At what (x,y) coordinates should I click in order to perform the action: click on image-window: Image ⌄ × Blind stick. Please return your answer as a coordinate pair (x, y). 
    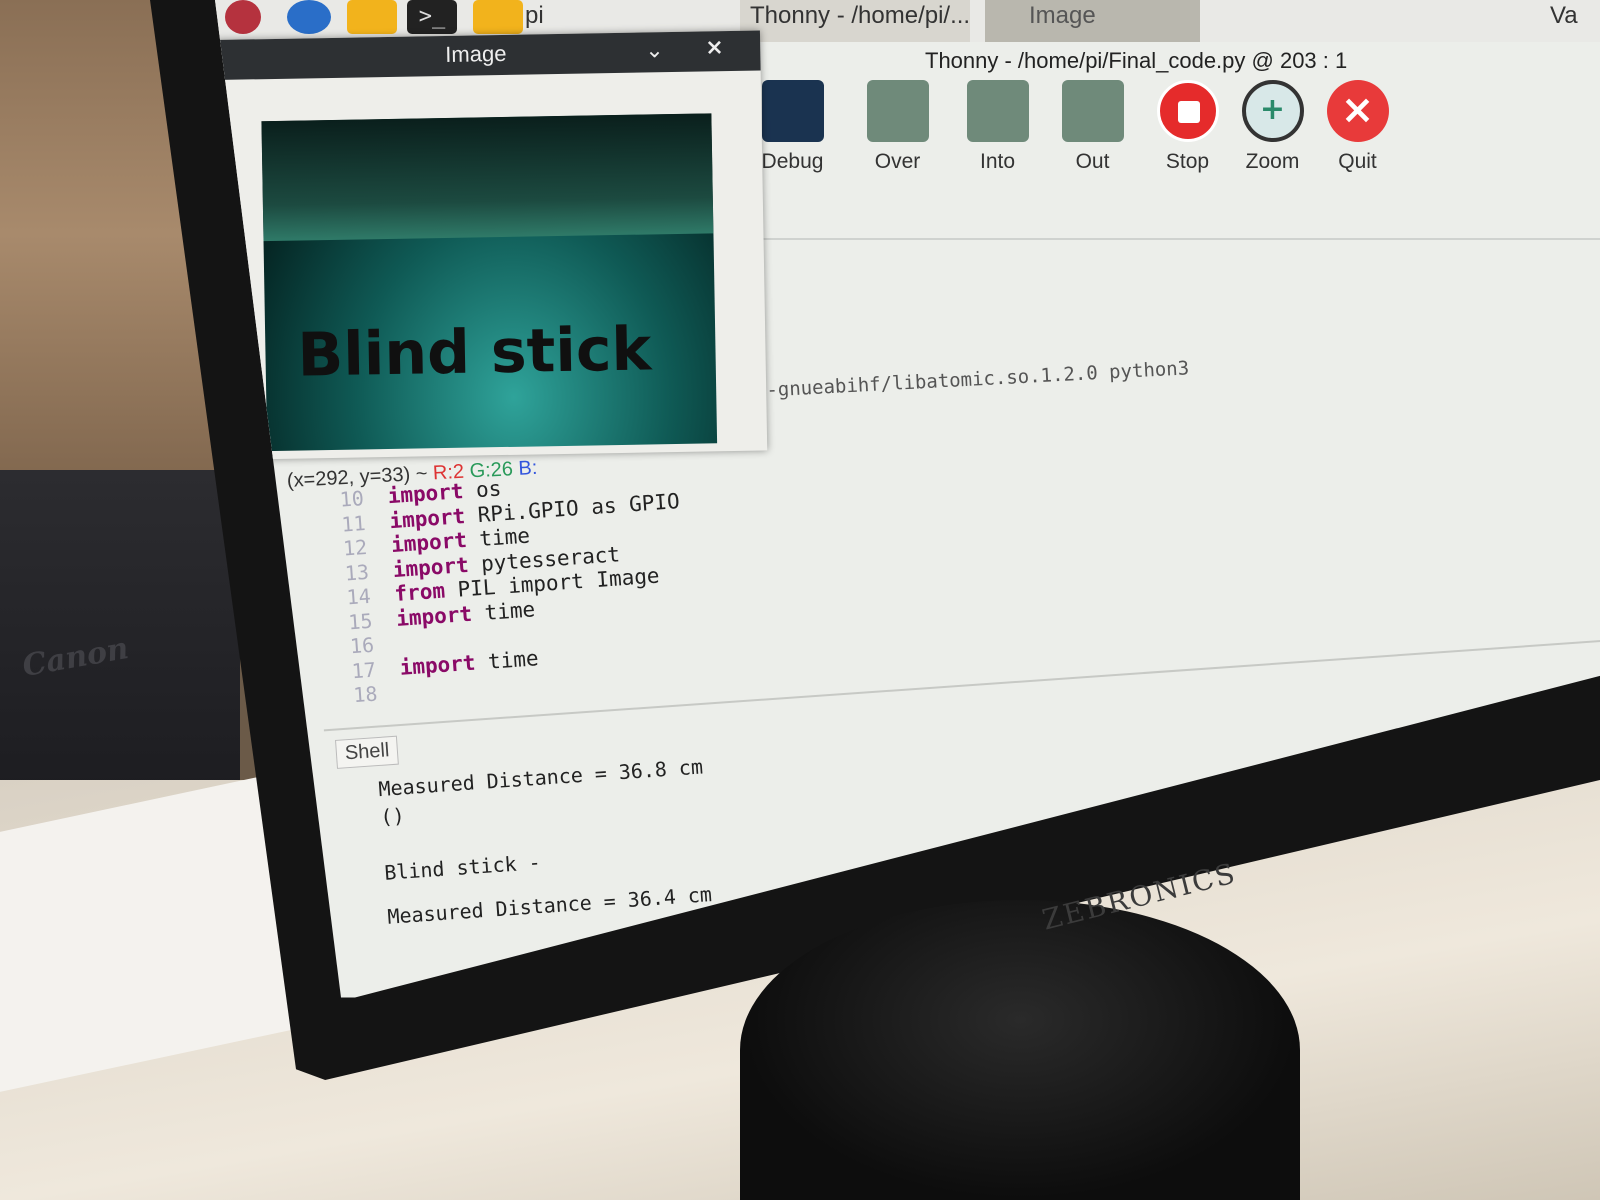
    Looking at the image, I should click on (491, 245).